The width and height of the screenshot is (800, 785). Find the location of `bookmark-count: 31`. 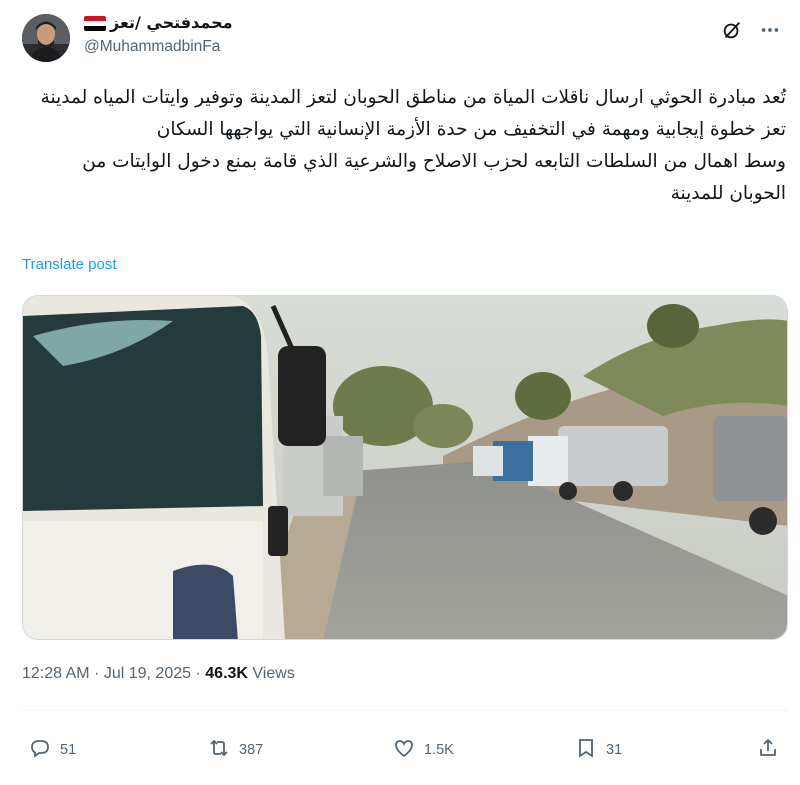

bookmark-count: 31 is located at coordinates (614, 750).